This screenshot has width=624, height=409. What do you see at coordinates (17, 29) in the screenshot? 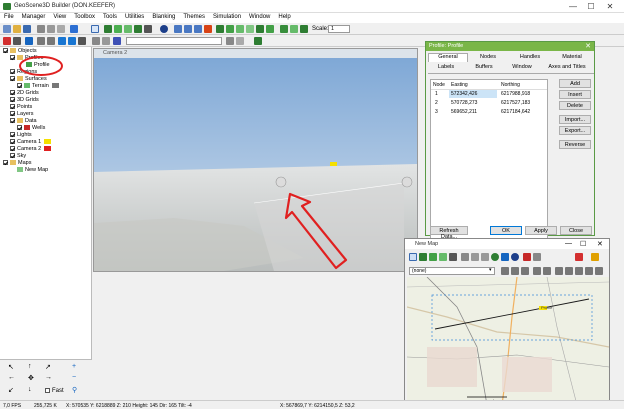
I see `open-icon` at bounding box center [17, 29].